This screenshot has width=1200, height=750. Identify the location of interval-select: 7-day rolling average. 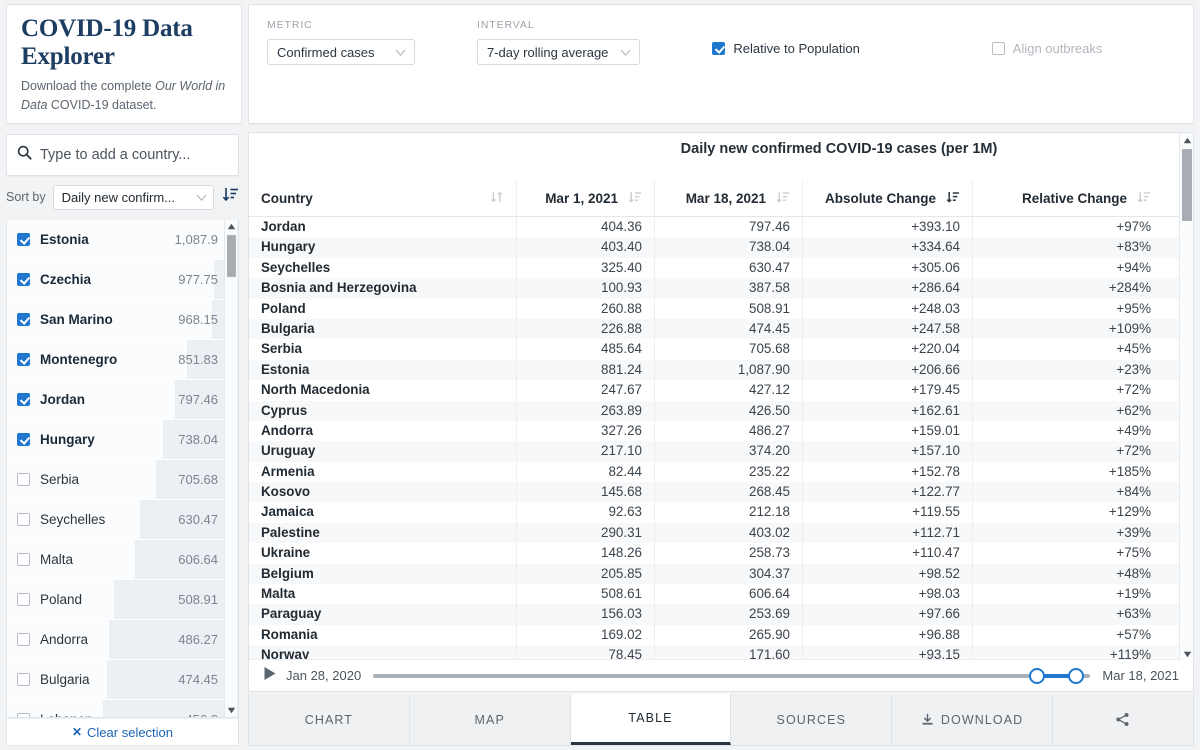
(559, 52).